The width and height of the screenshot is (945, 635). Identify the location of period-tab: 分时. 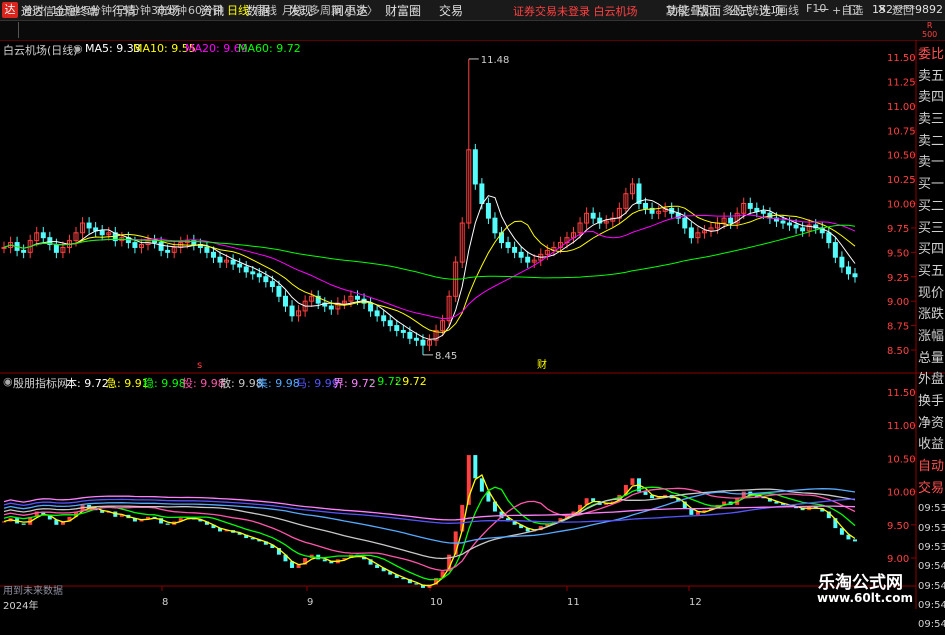
(33, 10).